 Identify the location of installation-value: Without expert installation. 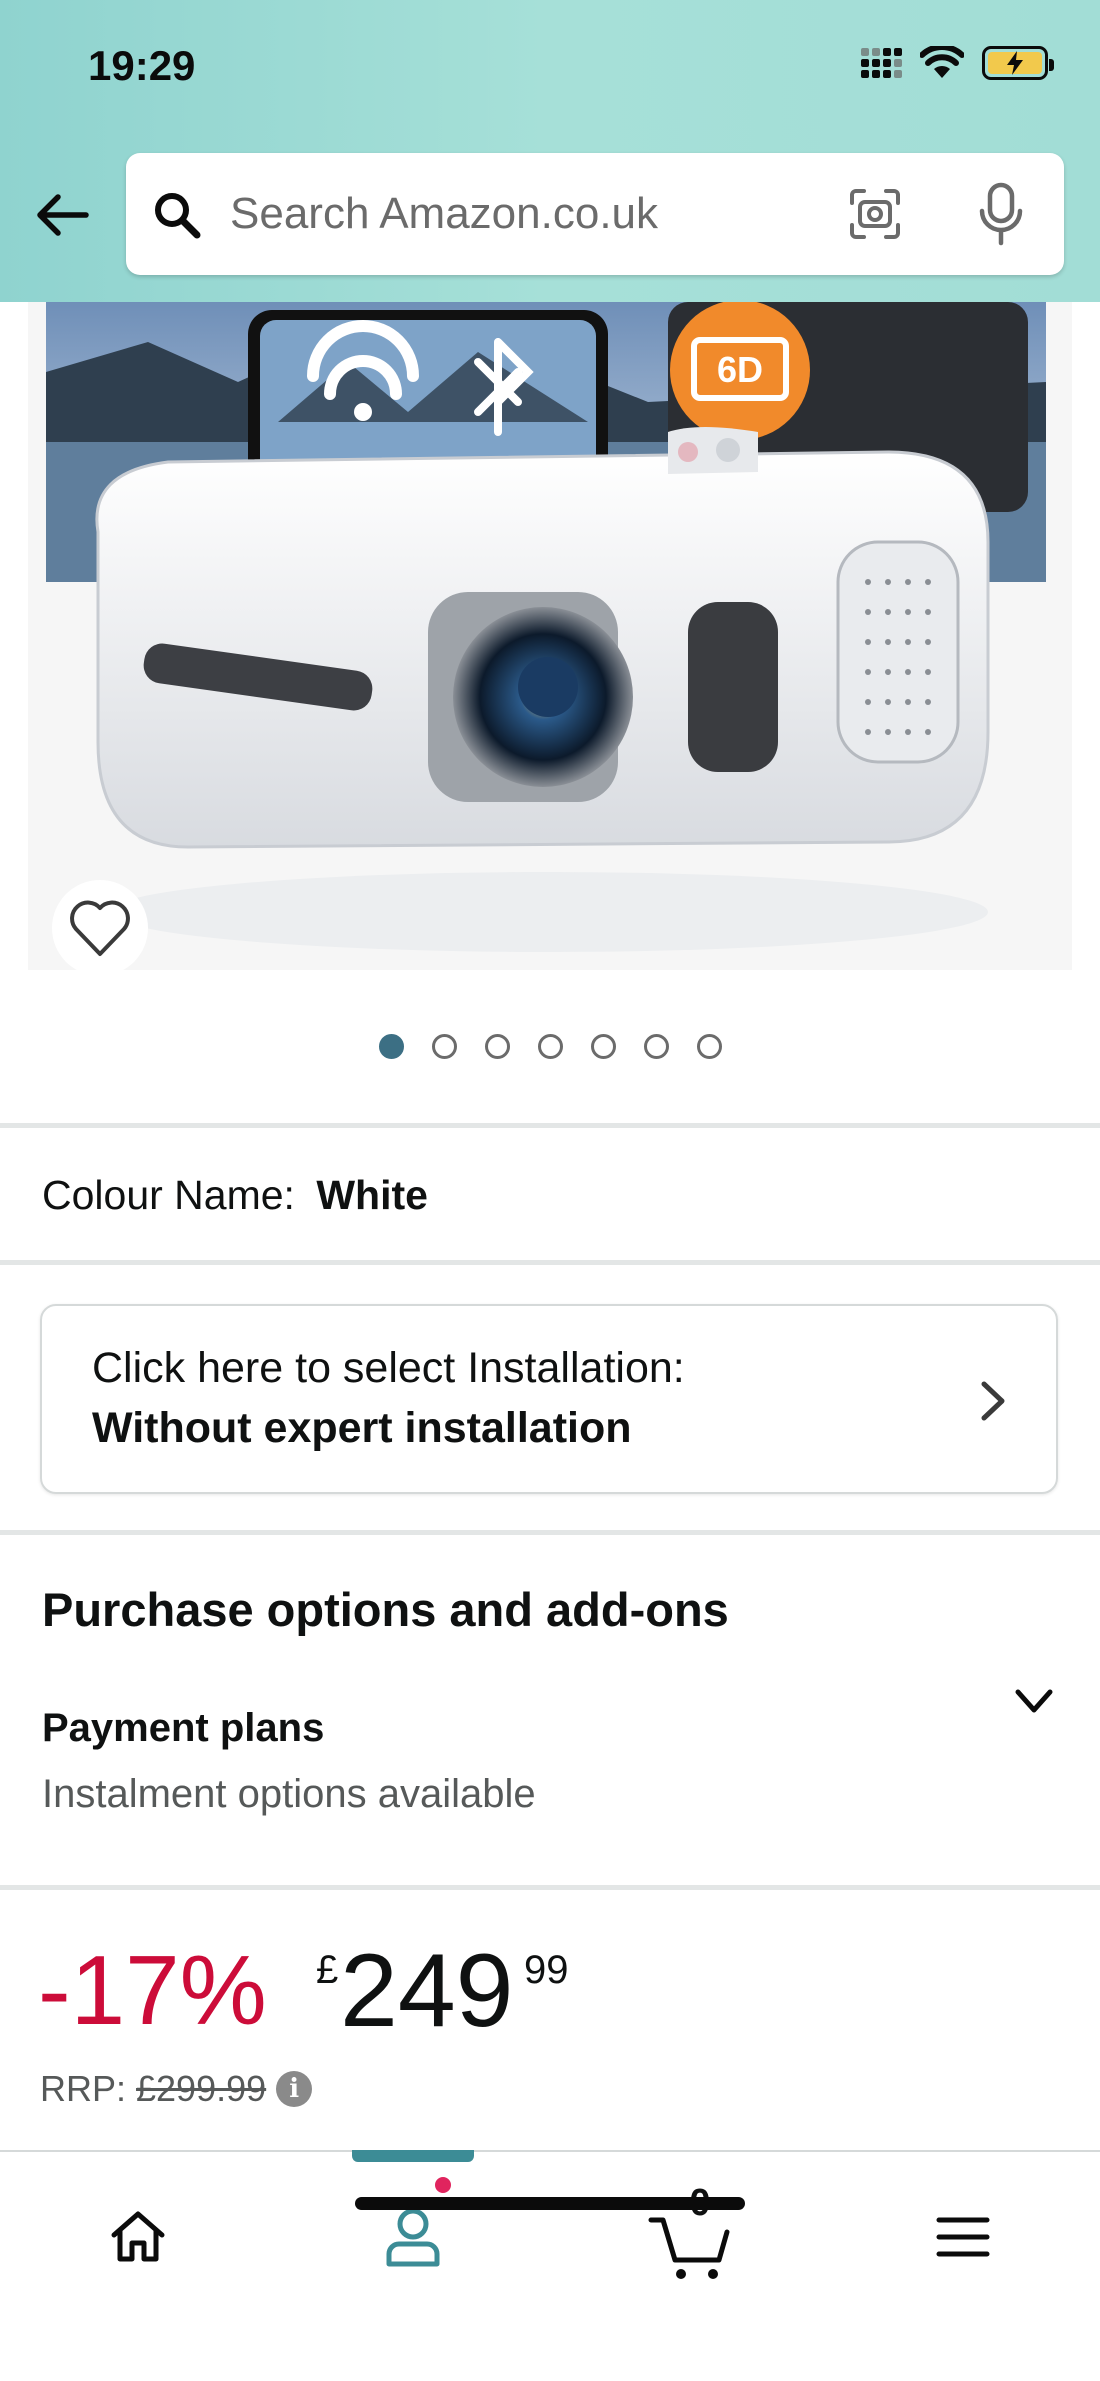
(362, 1428).